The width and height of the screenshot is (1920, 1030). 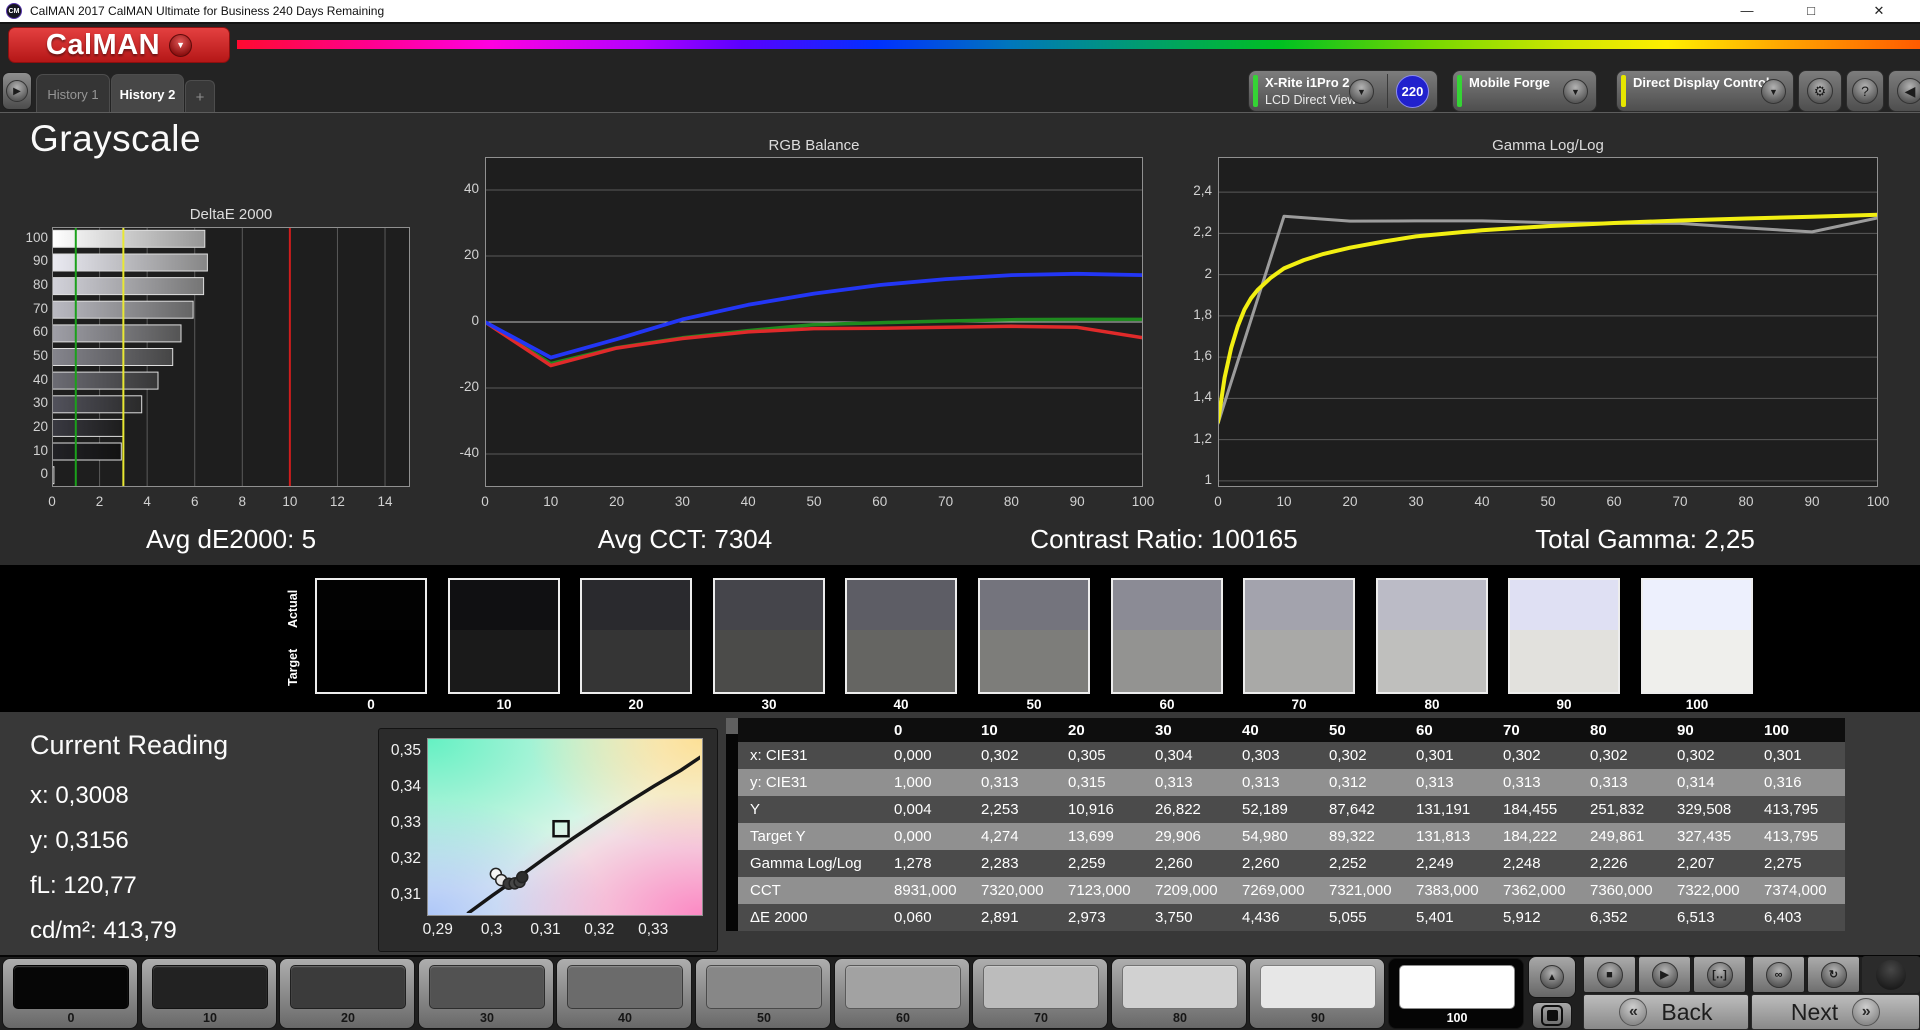 I want to click on tab-history-1: History 1, so click(x=73, y=93).